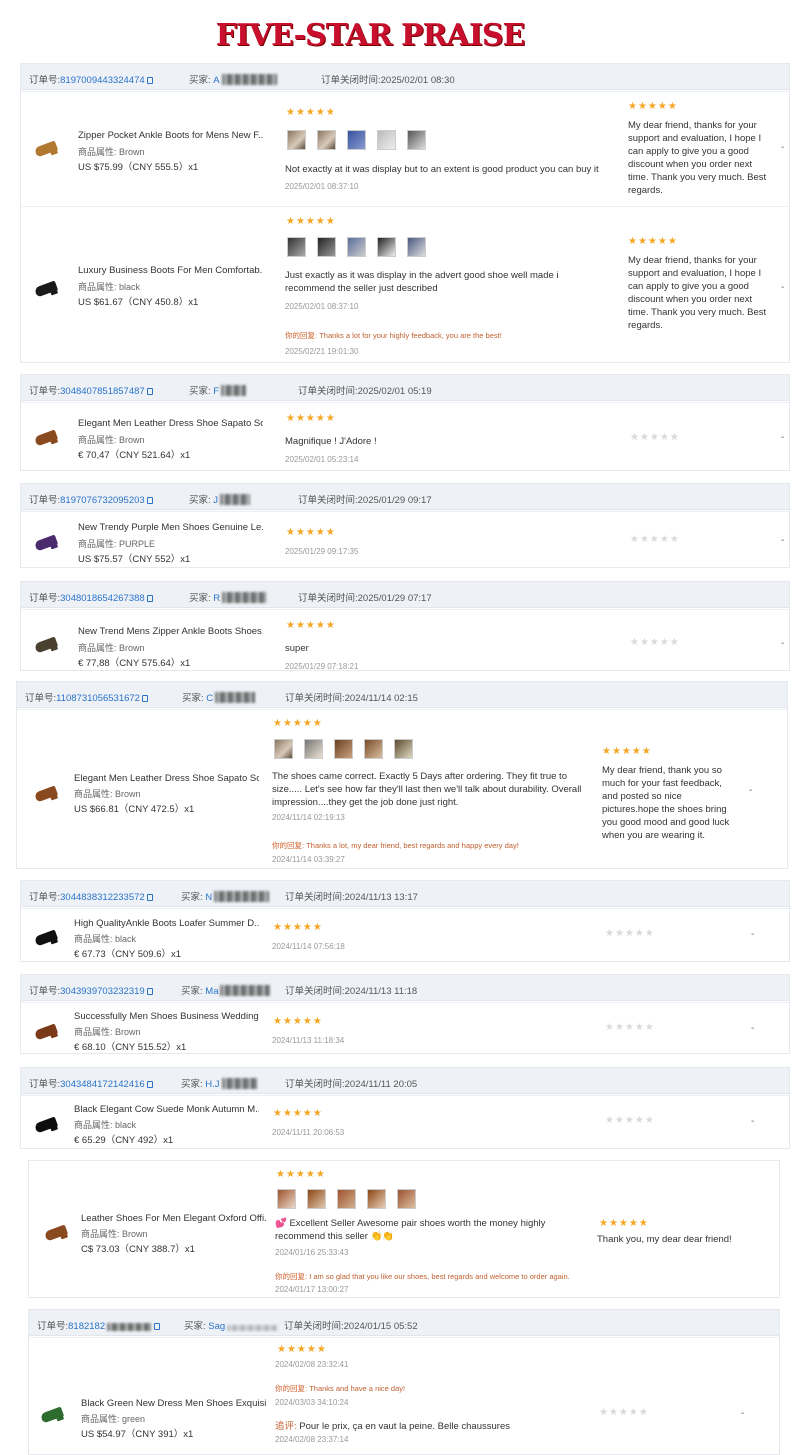 This screenshot has width=800, height=1455. I want to click on product-price: € 70,47（CNY 521.64）x1, so click(134, 455).